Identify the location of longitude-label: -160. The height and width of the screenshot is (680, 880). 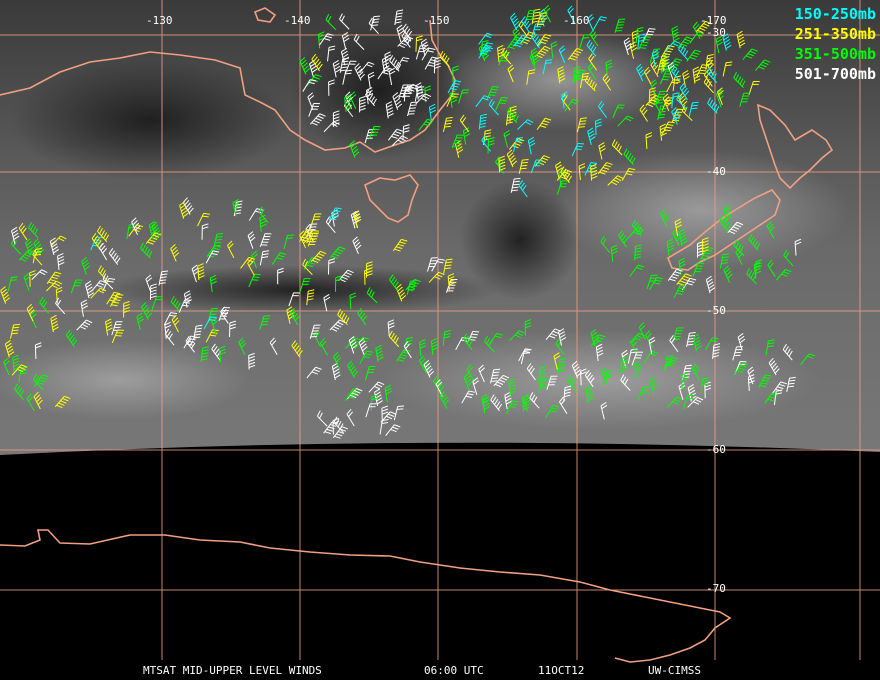
(576, 20).